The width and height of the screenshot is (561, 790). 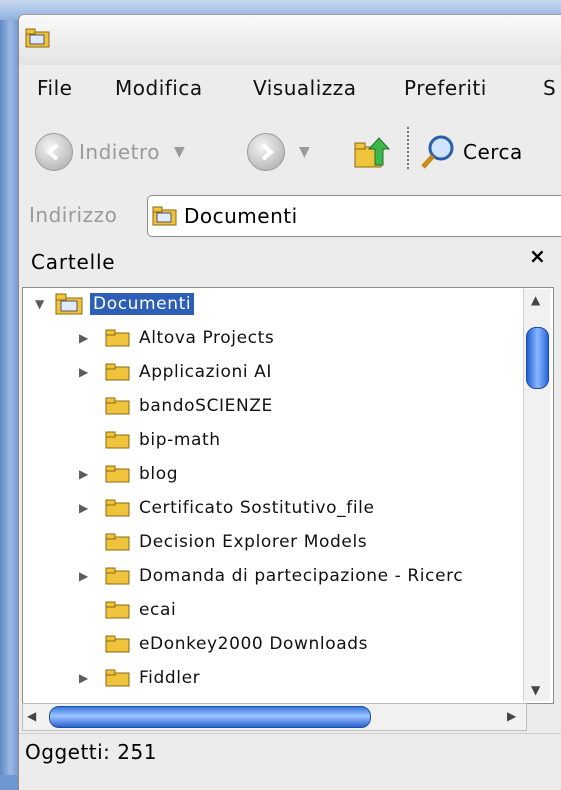 I want to click on tree-item: bandoSCIENZE, so click(x=176, y=406).